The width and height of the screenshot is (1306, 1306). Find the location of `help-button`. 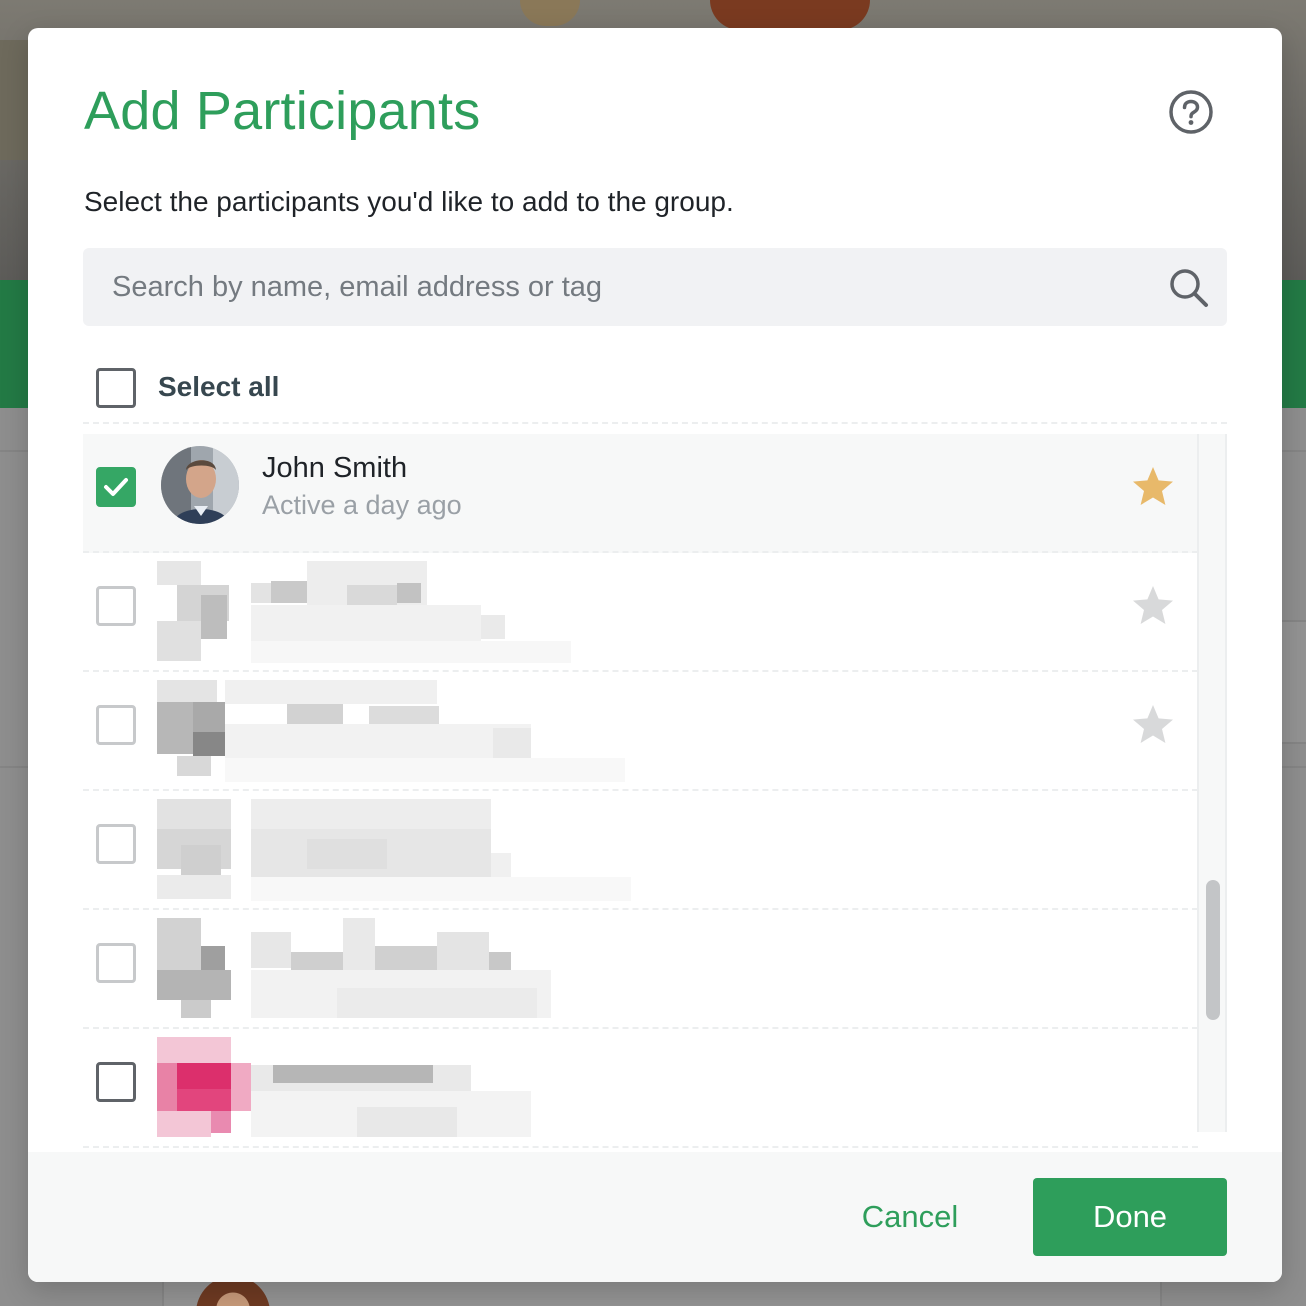

help-button is located at coordinates (1191, 112).